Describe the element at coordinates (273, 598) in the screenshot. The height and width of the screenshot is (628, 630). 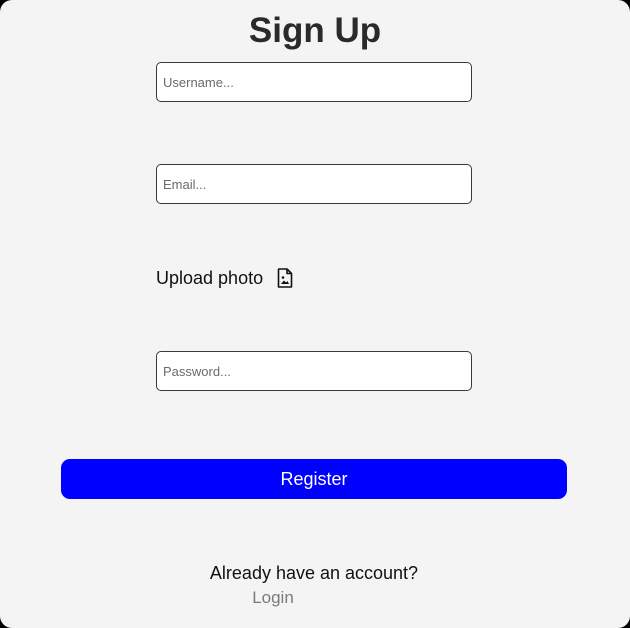
I see `login-link: Login` at that location.